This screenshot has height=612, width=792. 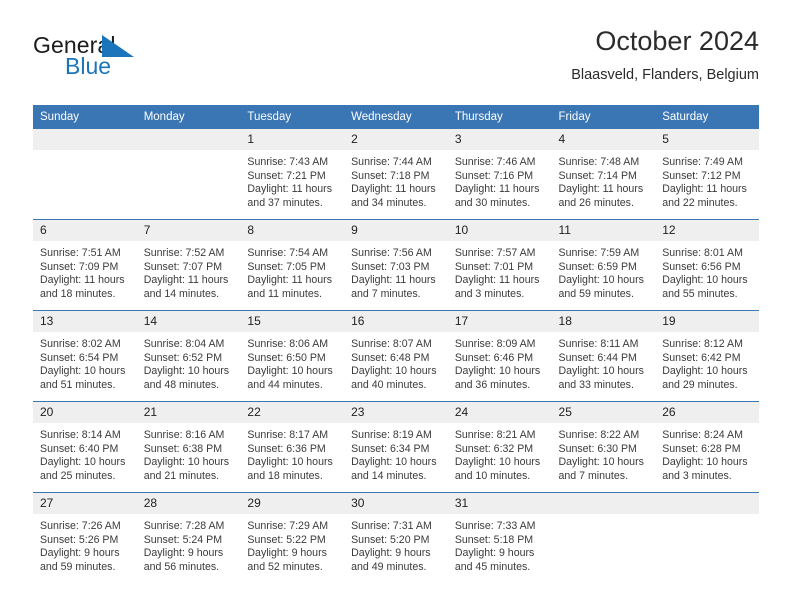 I want to click on sunset-text: Sunset: 7:09 PM, so click(x=79, y=266).